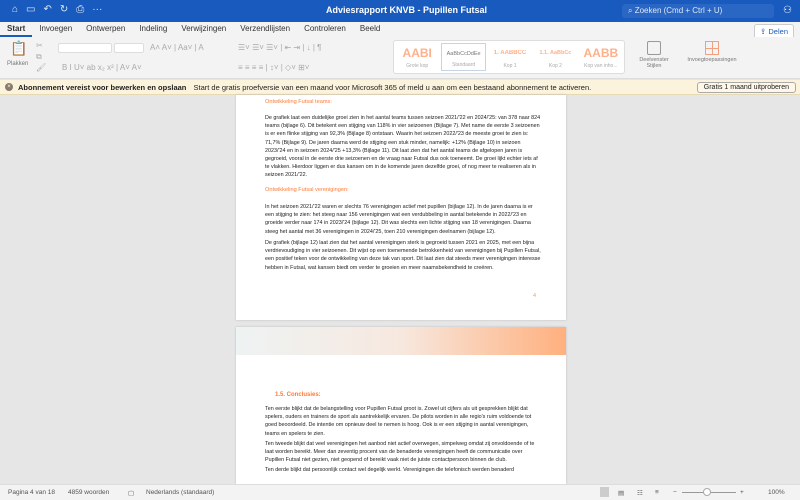  Describe the element at coordinates (654, 63) in the screenshot. I see `styles-pane-label: Deelvenster Stijlen` at that location.